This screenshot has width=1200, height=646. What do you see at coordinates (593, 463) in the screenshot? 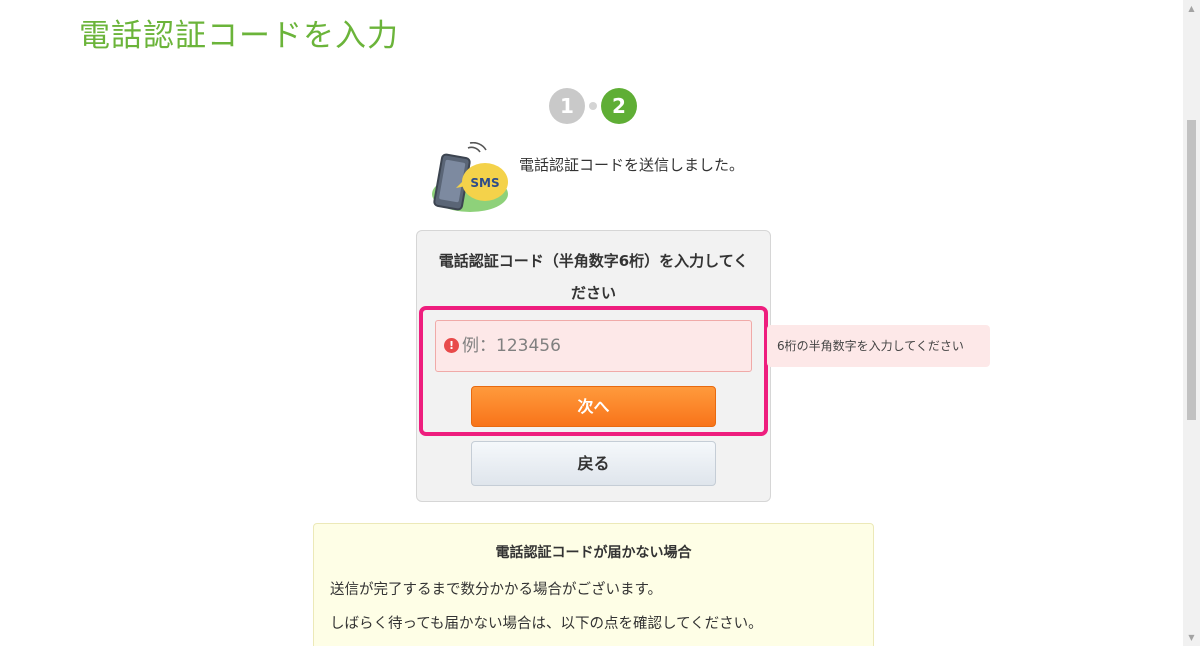
I see `back-button: 戻る` at bounding box center [593, 463].